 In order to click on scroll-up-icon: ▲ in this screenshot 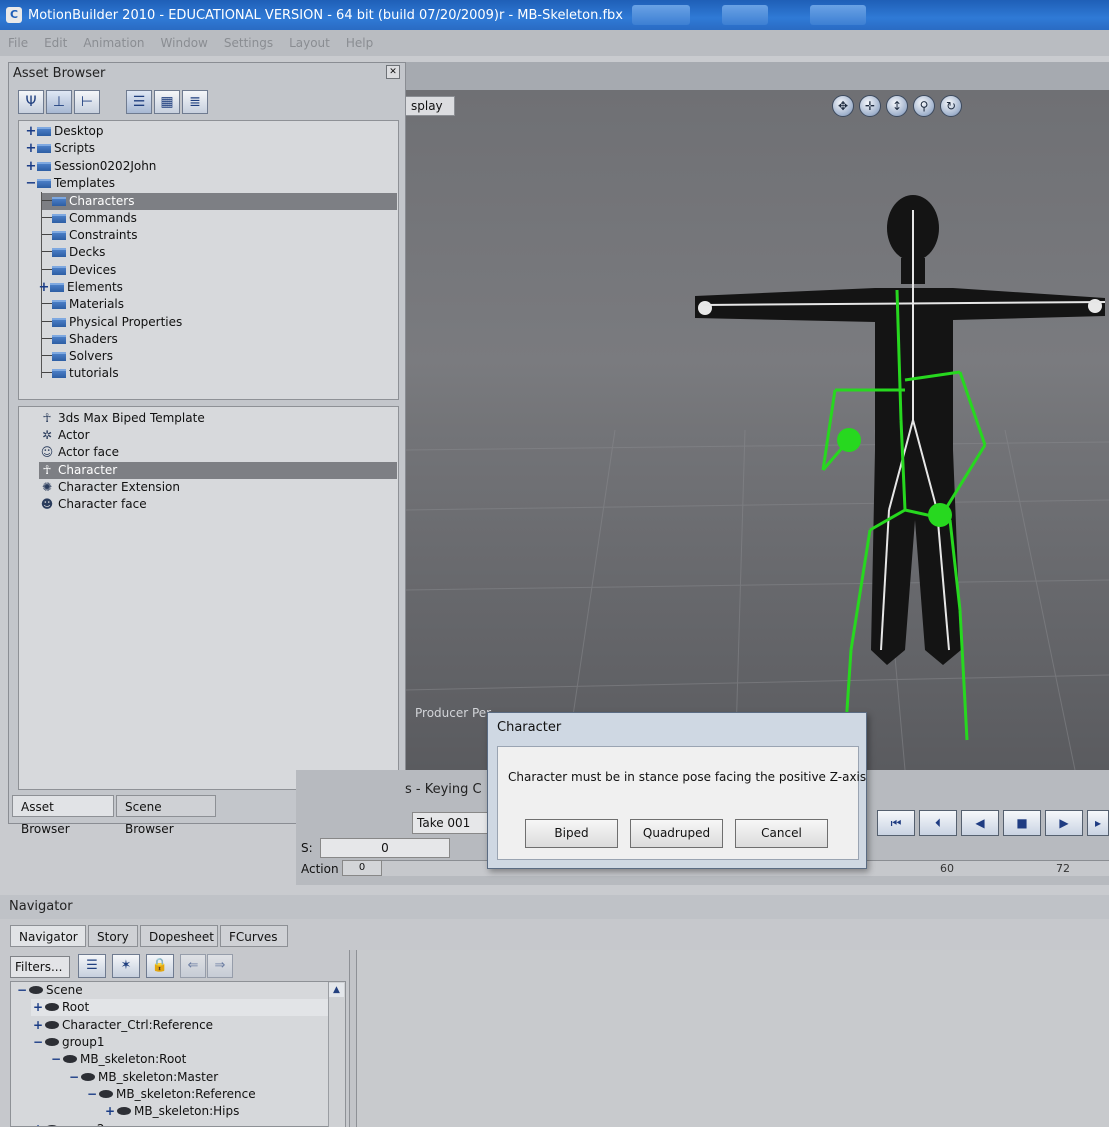, I will do `click(336, 990)`.